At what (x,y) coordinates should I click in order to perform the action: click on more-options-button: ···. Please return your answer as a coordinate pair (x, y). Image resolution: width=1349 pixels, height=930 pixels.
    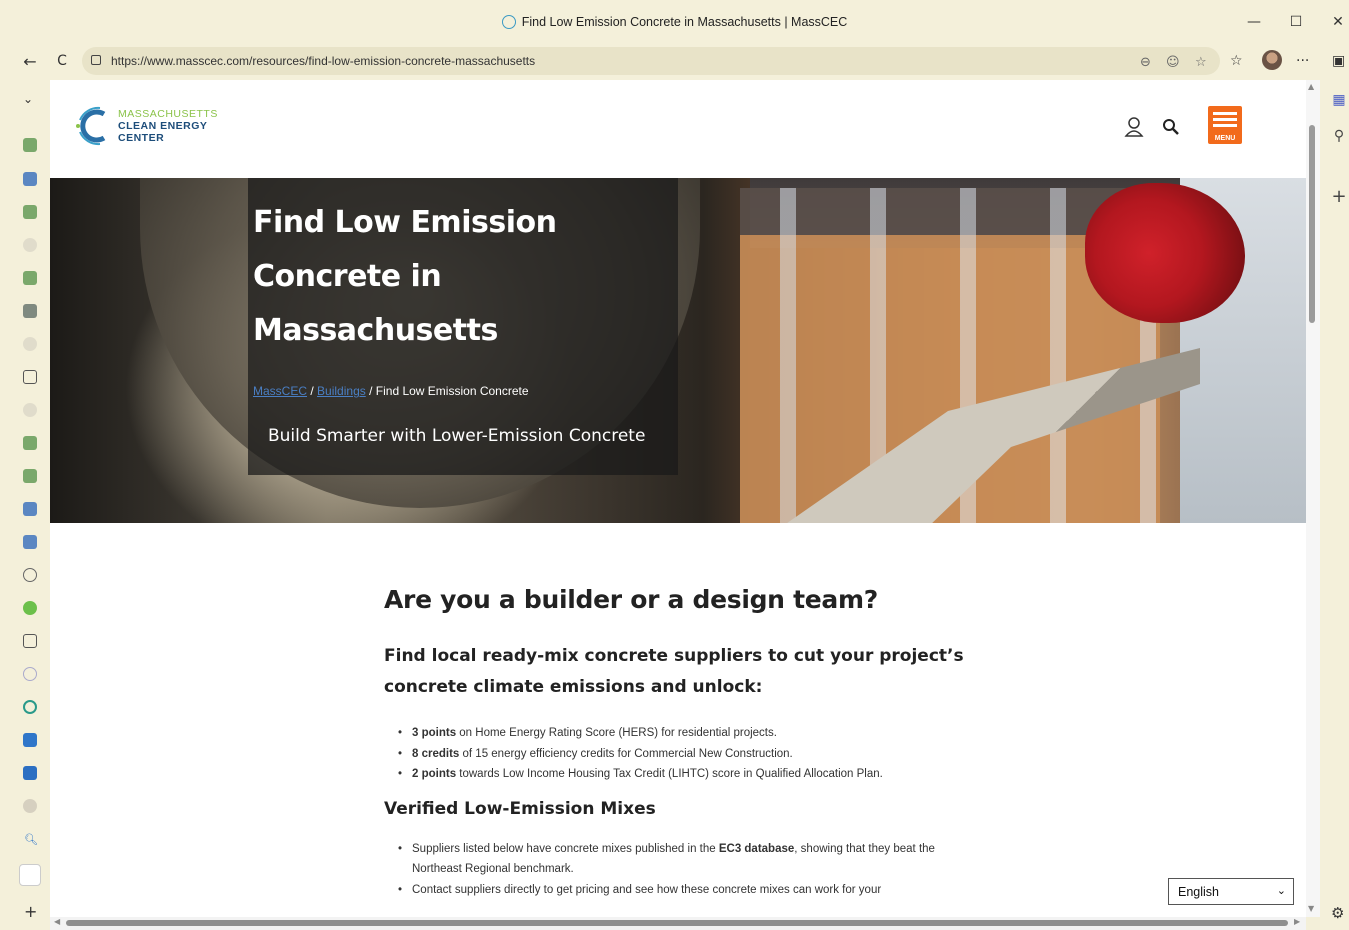
    Looking at the image, I should click on (1302, 61).